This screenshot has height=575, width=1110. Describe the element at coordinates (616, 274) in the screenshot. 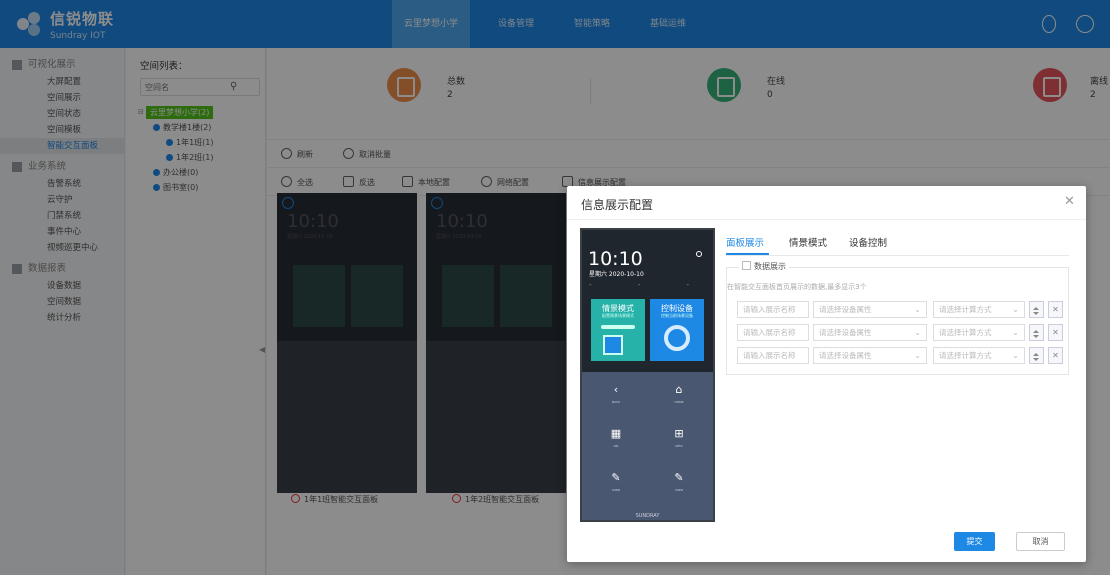

I see `preview-date: 星期六 2020-10-10` at that location.